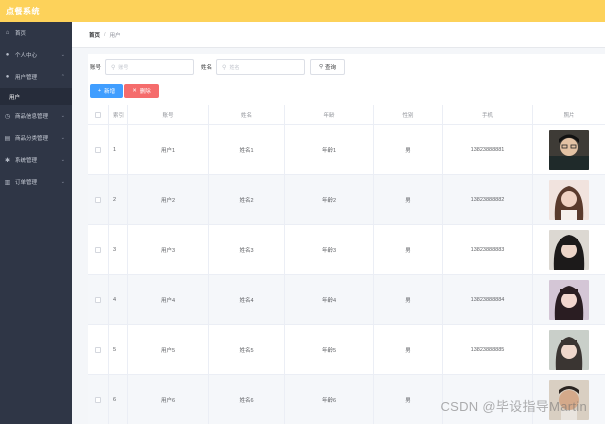  What do you see at coordinates (118, 114) in the screenshot?
I see `header-index: 索引` at bounding box center [118, 114].